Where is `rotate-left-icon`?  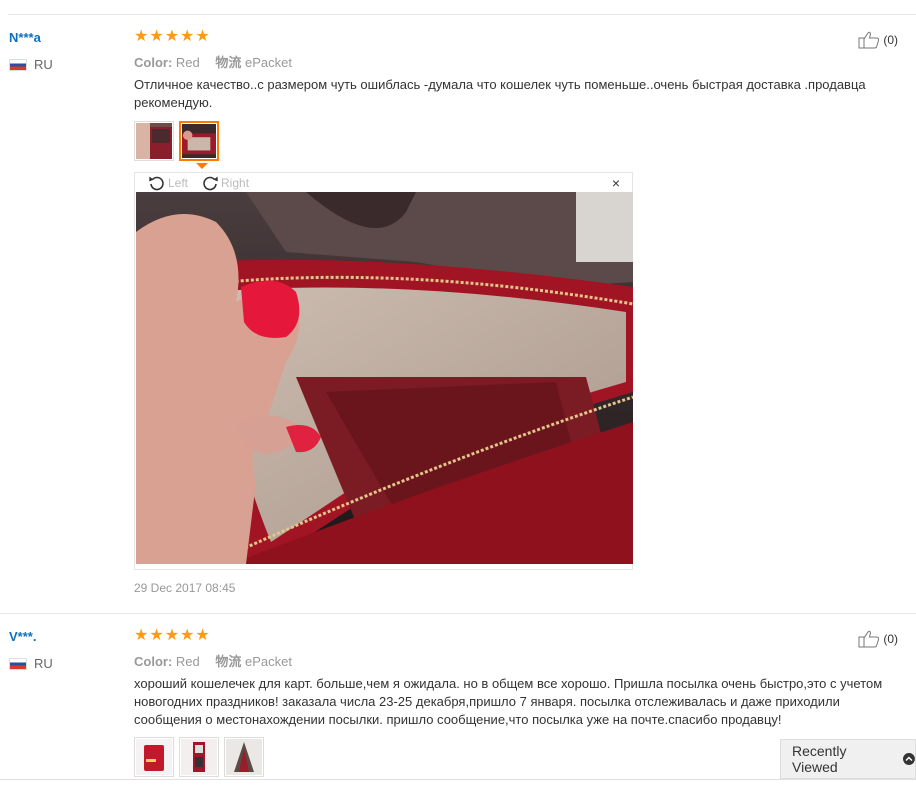 rotate-left-icon is located at coordinates (156, 183).